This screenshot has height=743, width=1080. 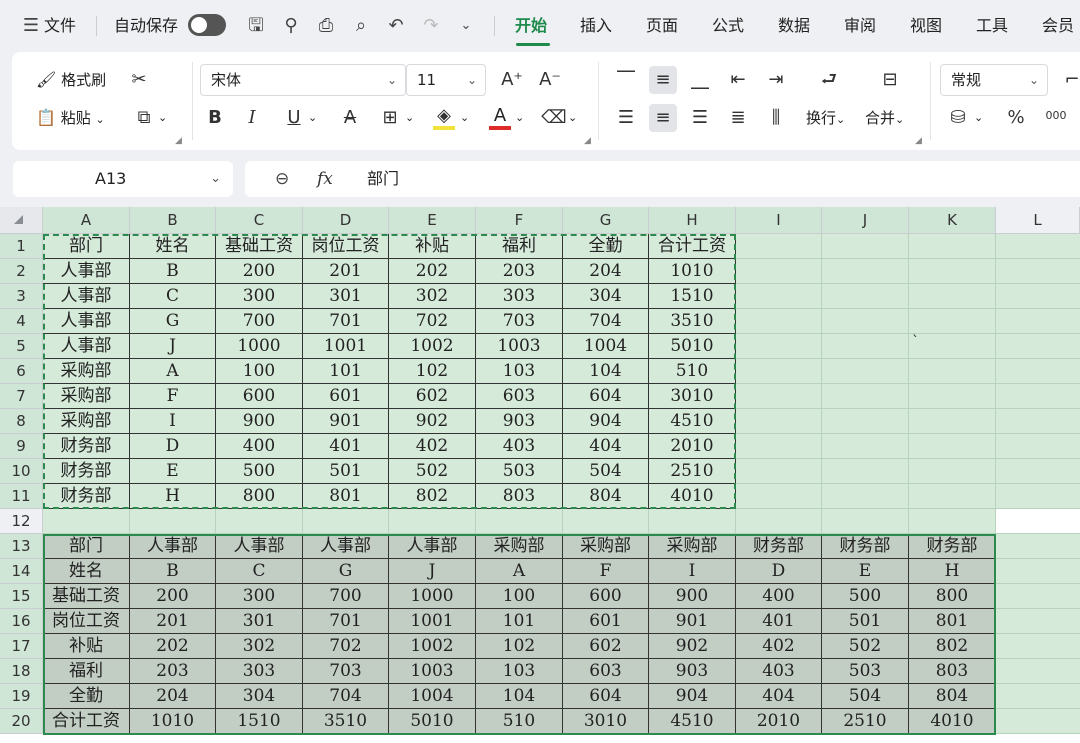 I want to click on table-cell: 300, so click(x=259, y=296).